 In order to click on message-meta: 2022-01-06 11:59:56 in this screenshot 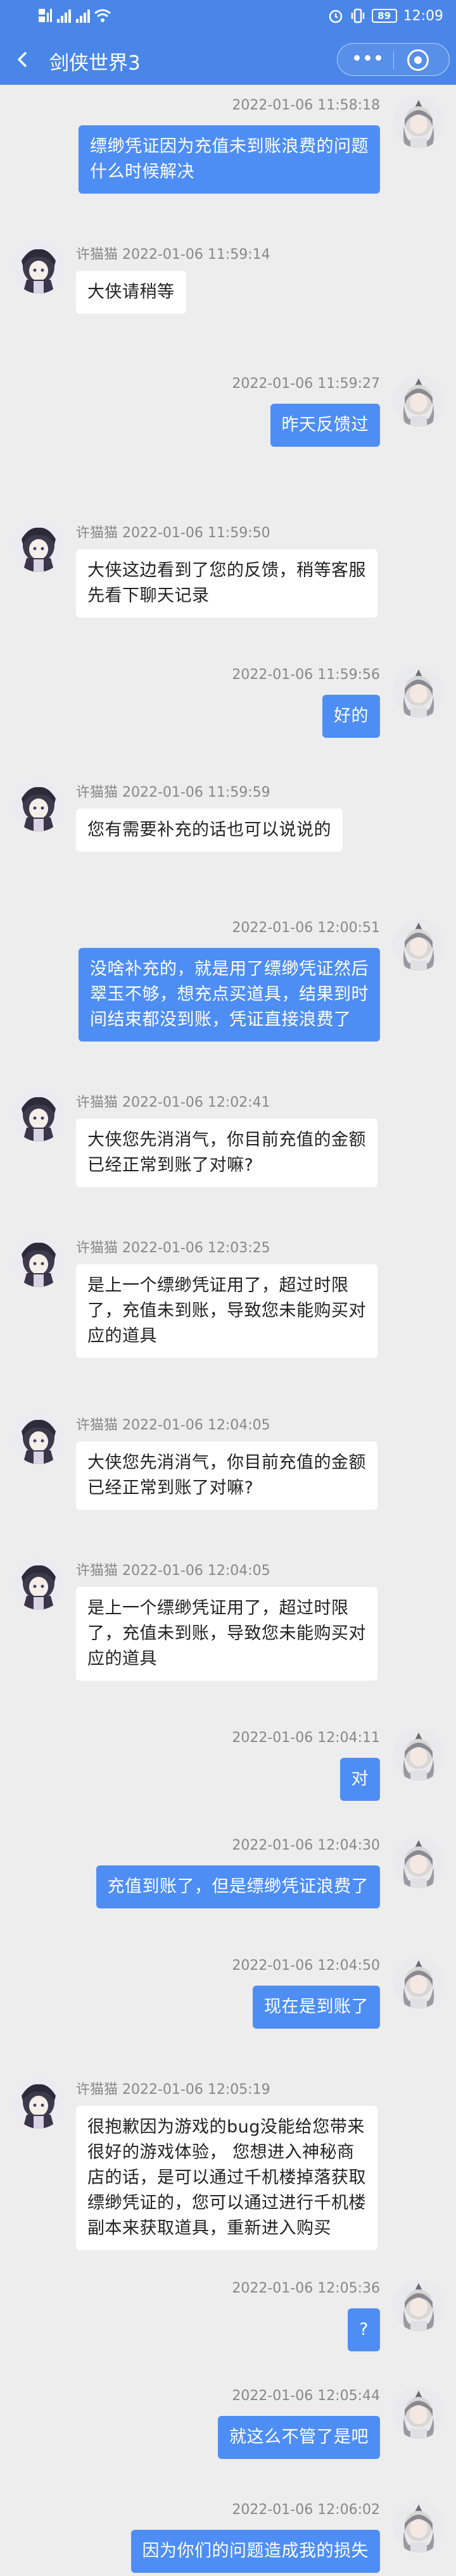, I will do `click(306, 675)`.